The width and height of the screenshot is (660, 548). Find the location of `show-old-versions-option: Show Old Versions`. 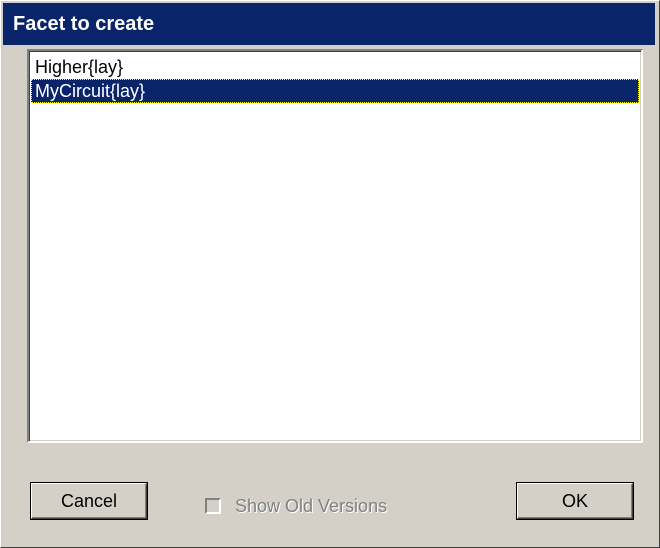

show-old-versions-option: Show Old Versions is located at coordinates (296, 506).